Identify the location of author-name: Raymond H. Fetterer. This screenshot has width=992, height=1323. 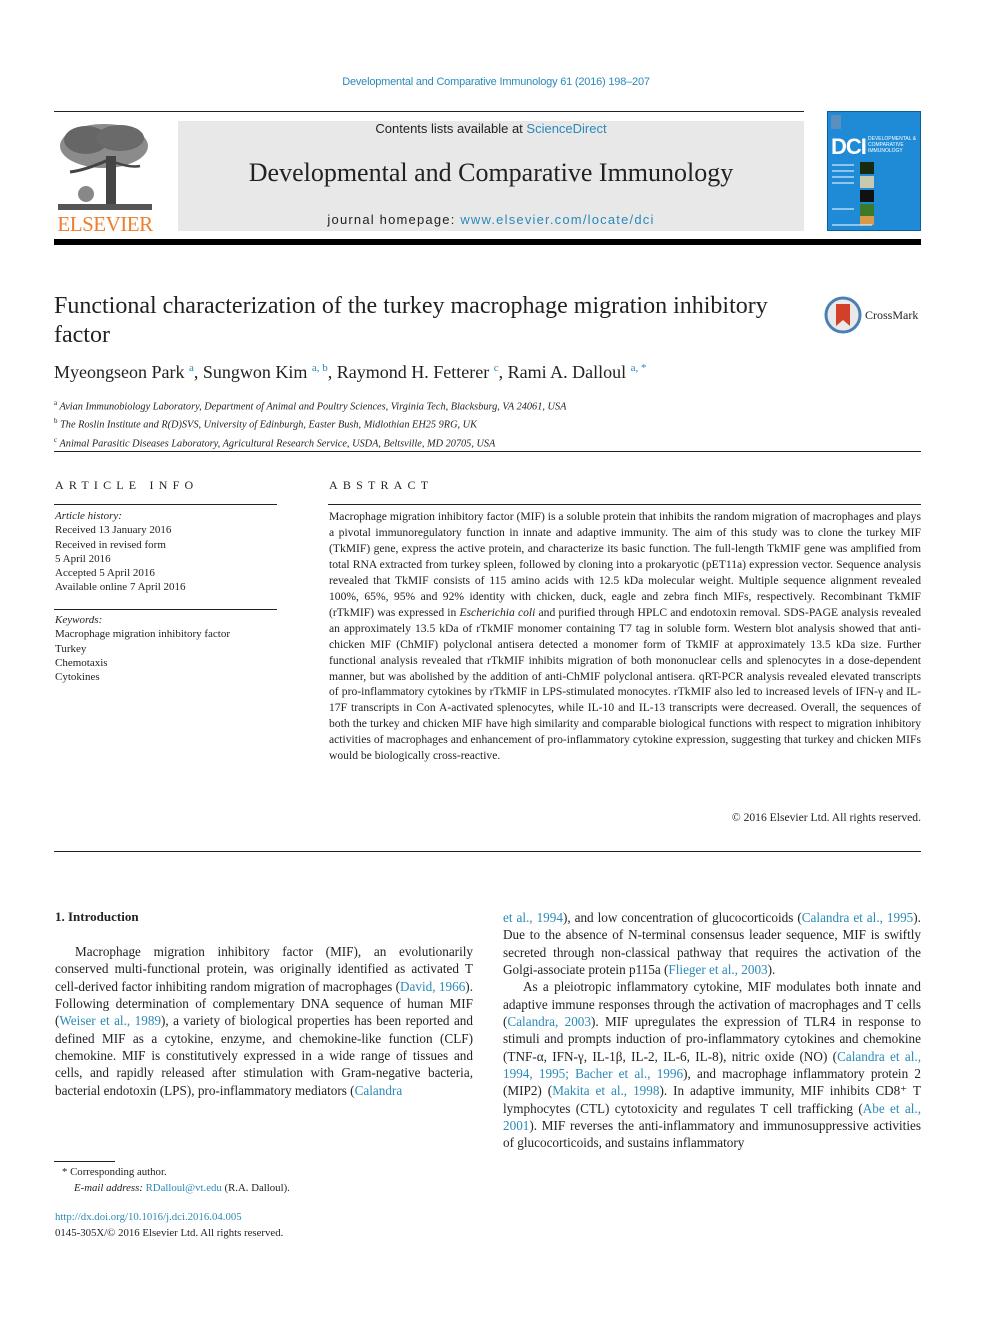
(413, 372).